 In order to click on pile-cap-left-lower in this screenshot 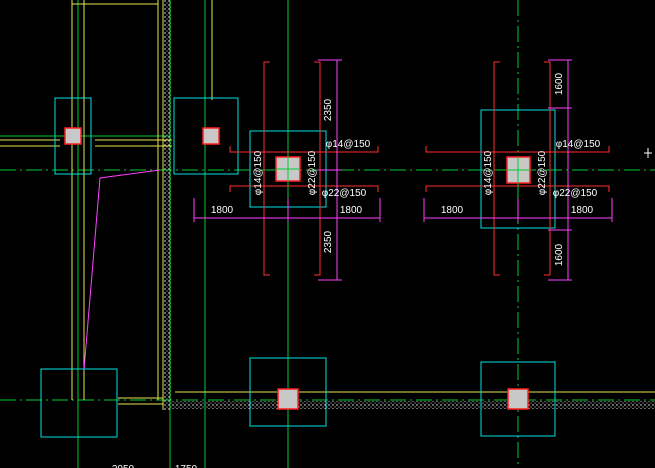, I will do `click(79, 403)`.